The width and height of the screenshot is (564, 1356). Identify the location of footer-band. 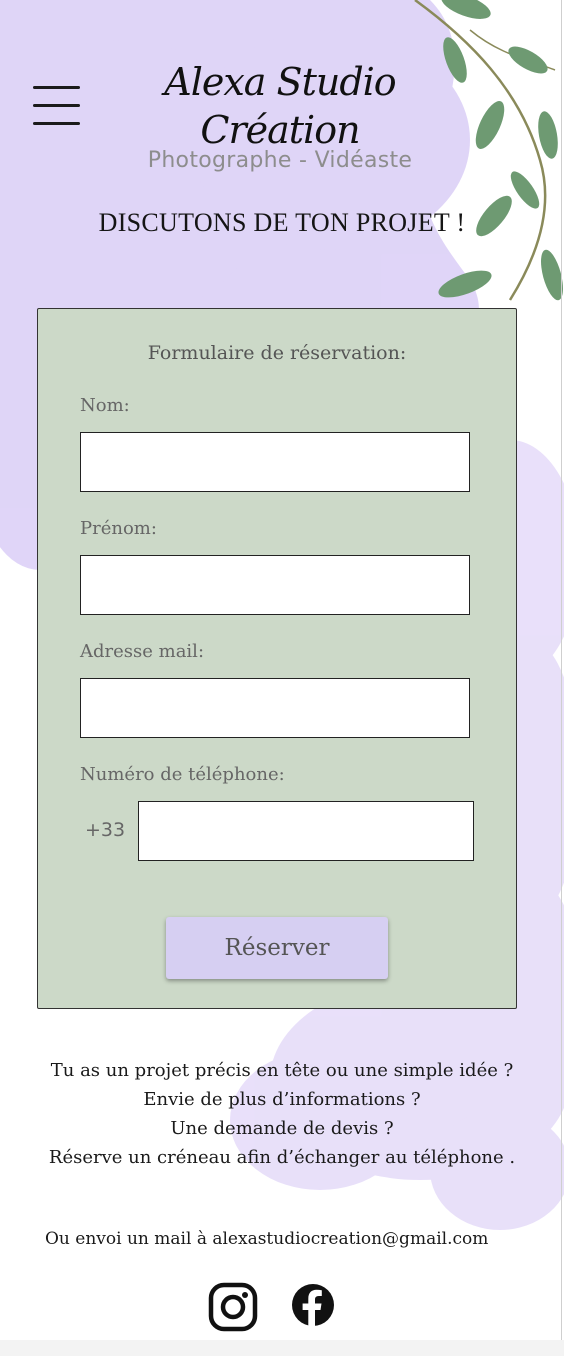
(282, 1348).